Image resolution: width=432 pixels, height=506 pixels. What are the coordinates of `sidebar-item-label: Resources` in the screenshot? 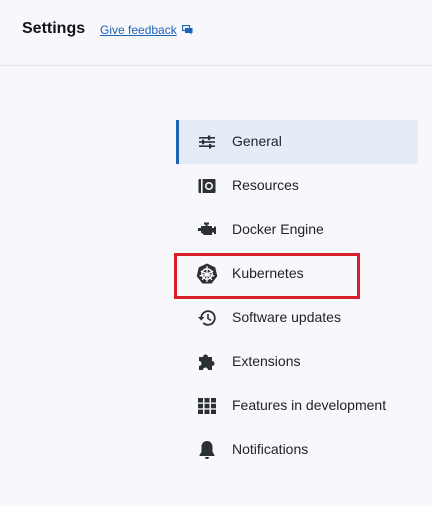 It's located at (265, 185).